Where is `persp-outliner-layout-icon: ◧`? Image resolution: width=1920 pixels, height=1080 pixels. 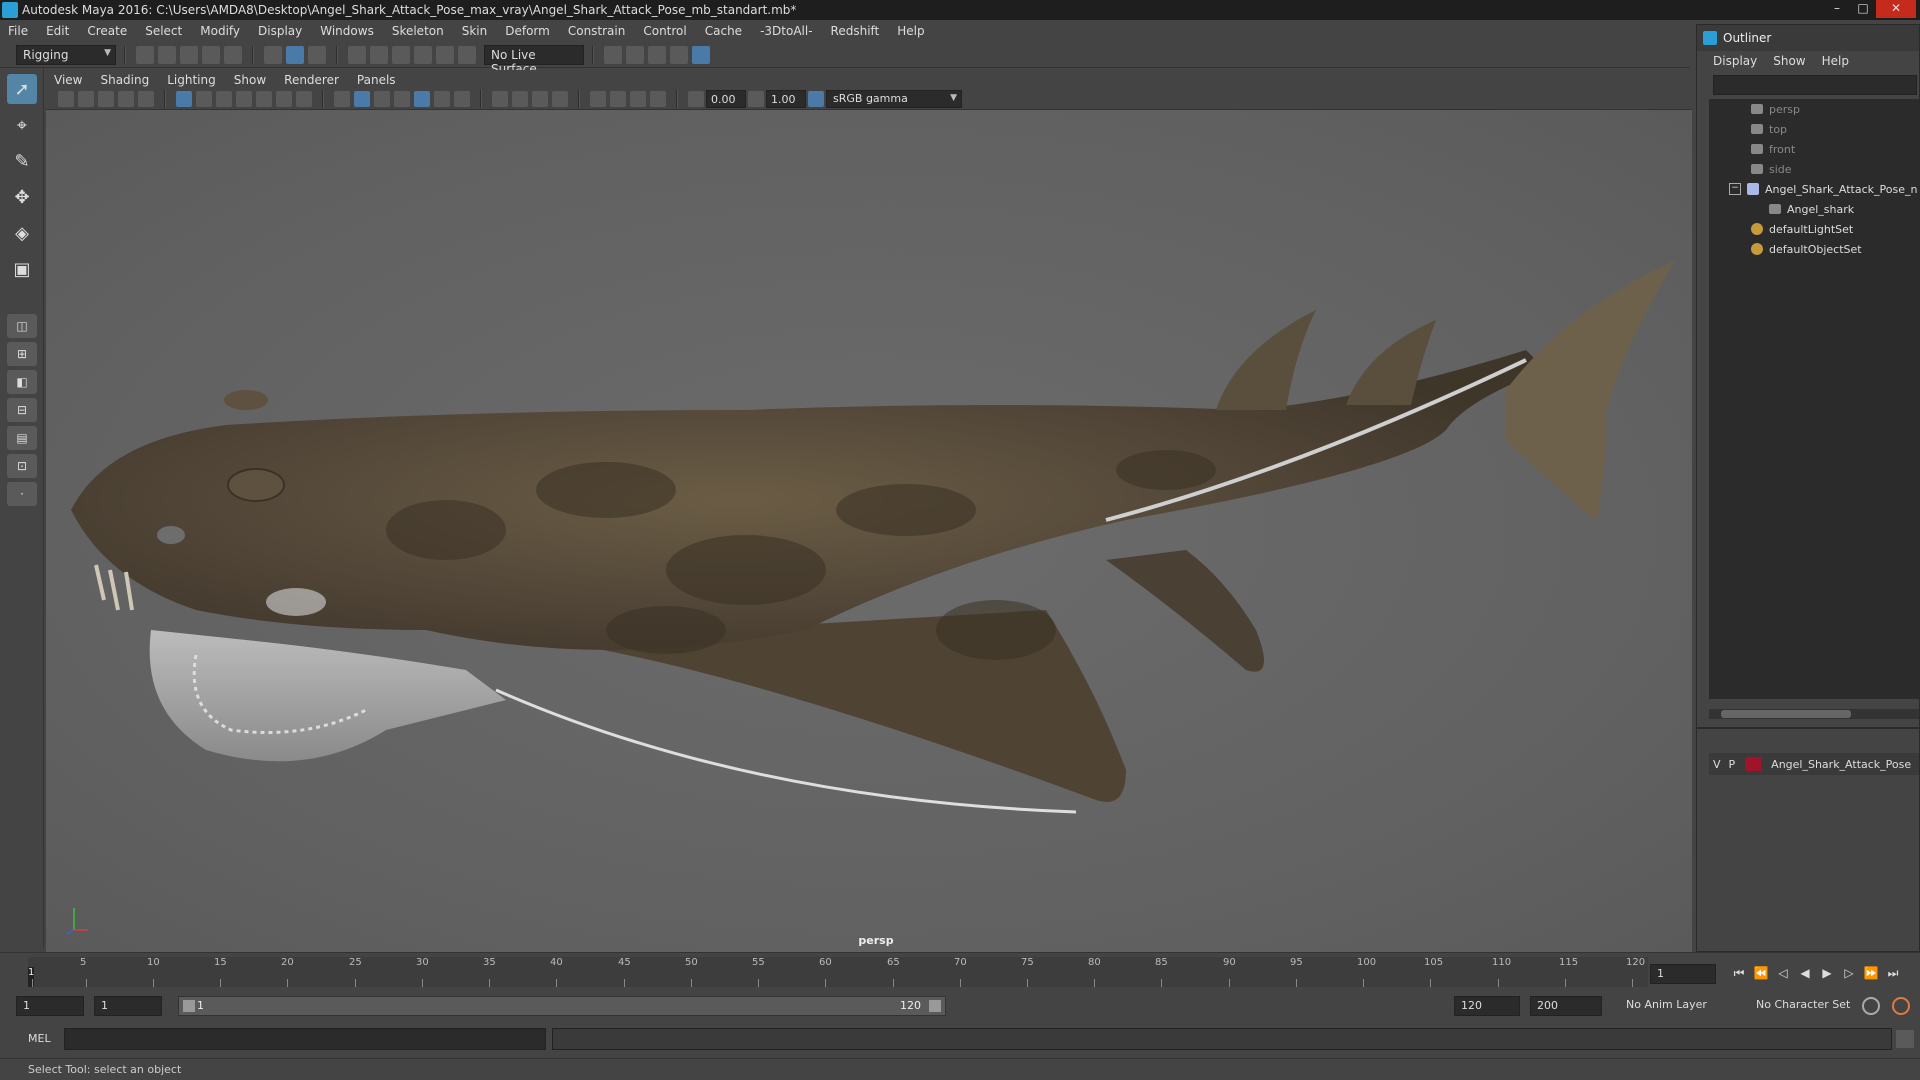
persp-outliner-layout-icon: ◧ is located at coordinates (22, 382).